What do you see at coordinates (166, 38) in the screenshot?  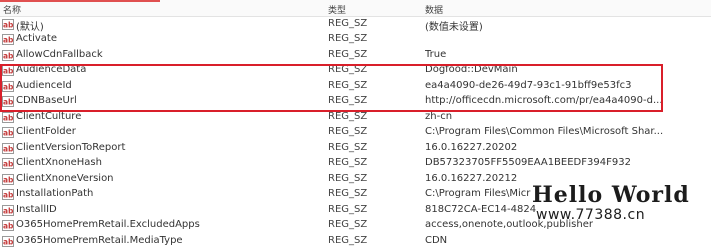 I see `value-name: Activate` at bounding box center [166, 38].